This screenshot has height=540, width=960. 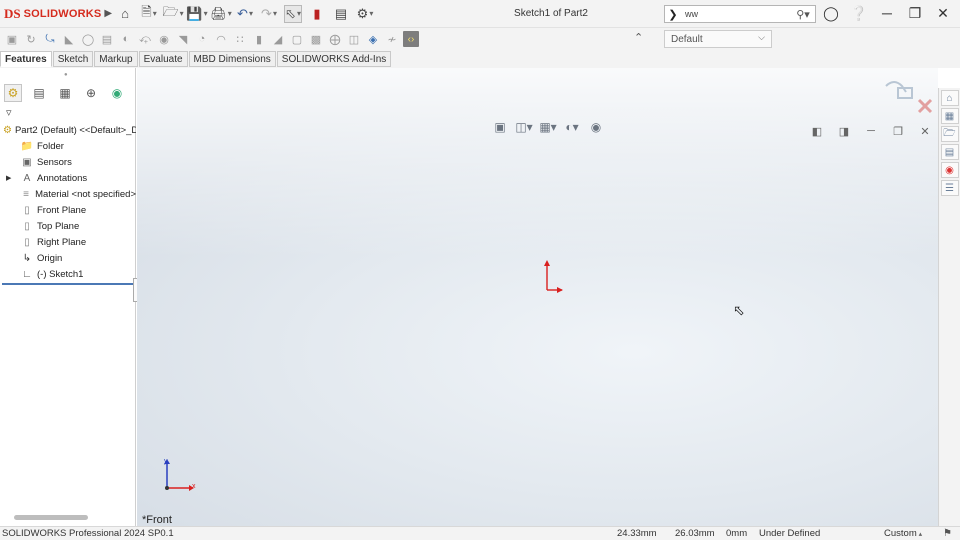 I want to click on rollback-bar, so click(x=68, y=284).